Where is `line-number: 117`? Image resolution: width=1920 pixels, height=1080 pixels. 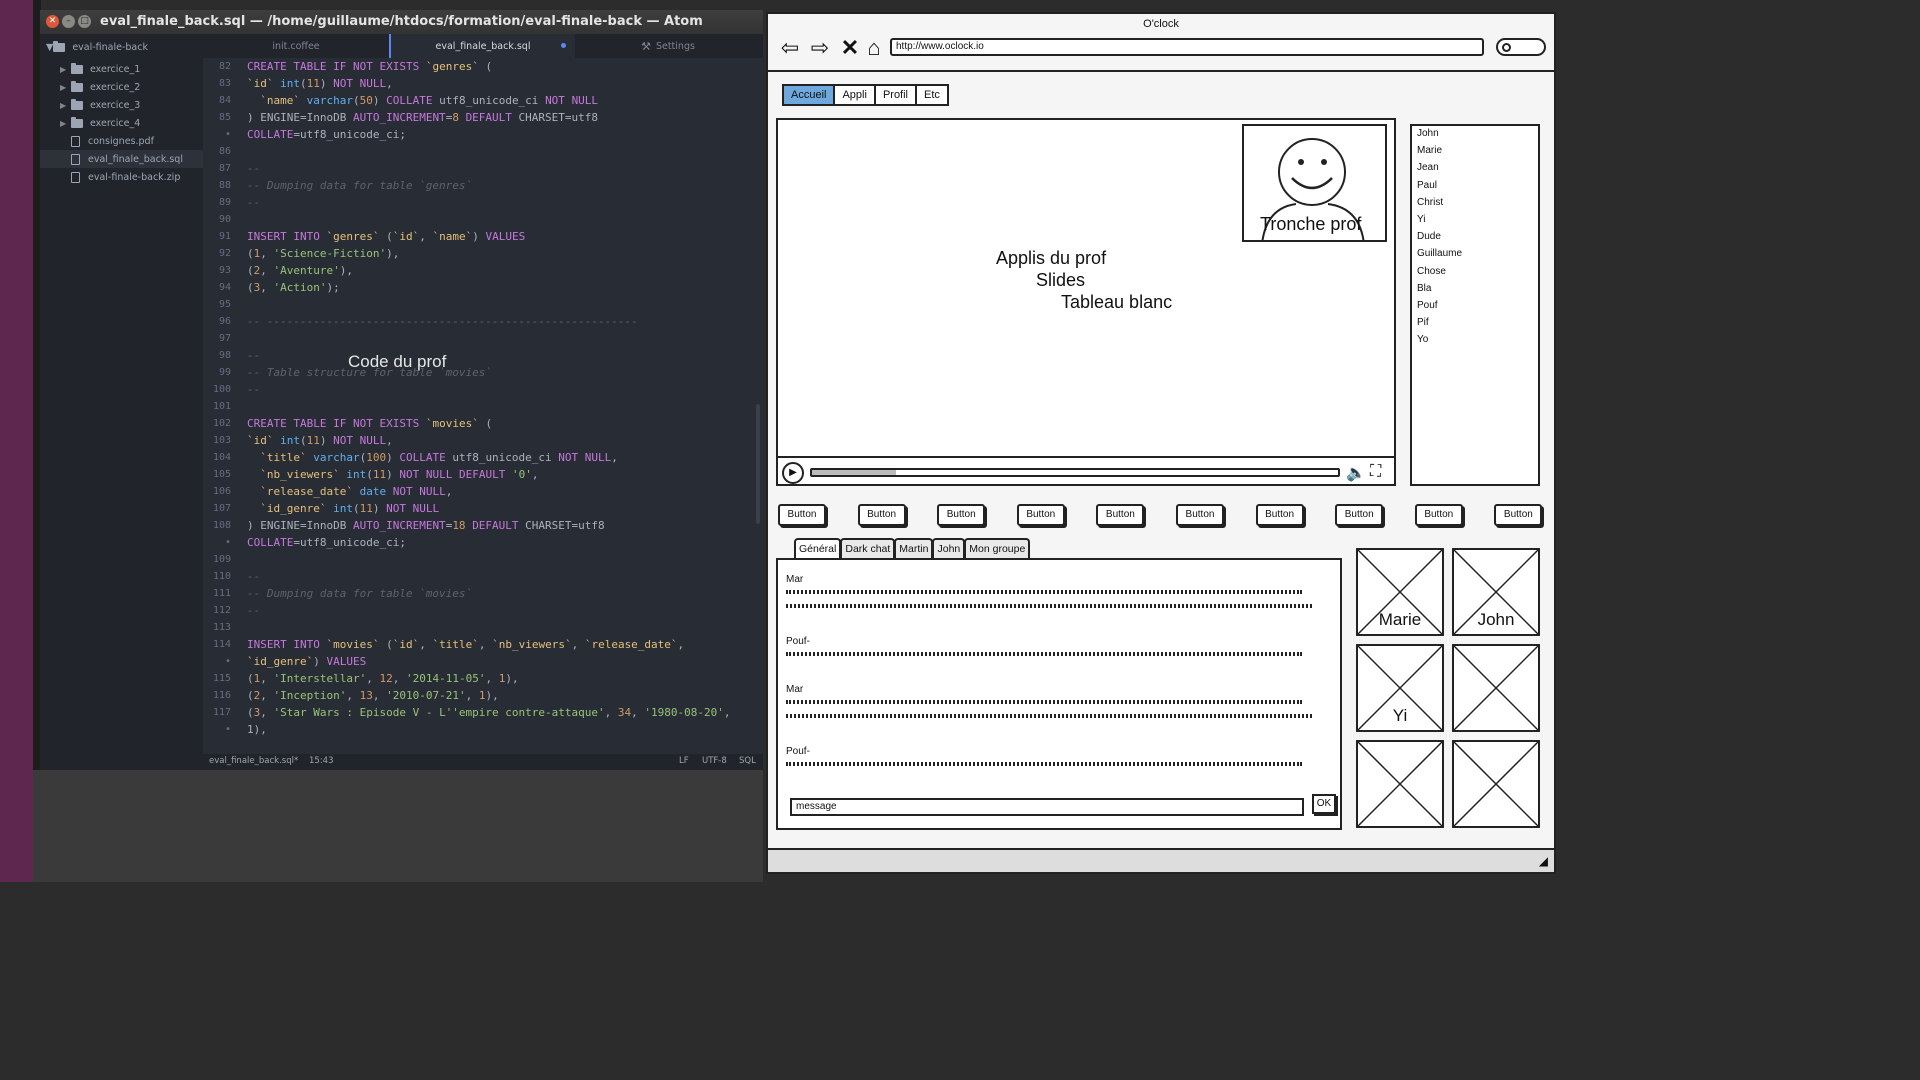 line-number: 117 is located at coordinates (221, 712).